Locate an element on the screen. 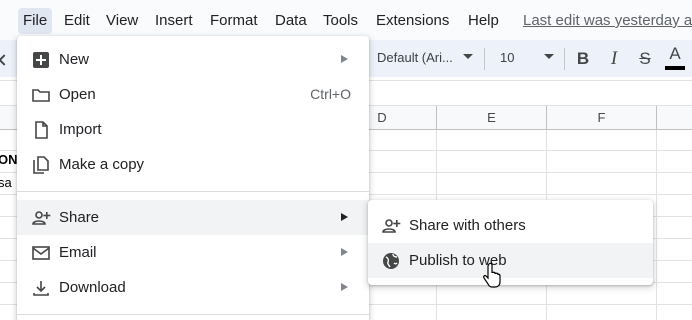 The image size is (692, 320). italic-button: I is located at coordinates (614, 59).